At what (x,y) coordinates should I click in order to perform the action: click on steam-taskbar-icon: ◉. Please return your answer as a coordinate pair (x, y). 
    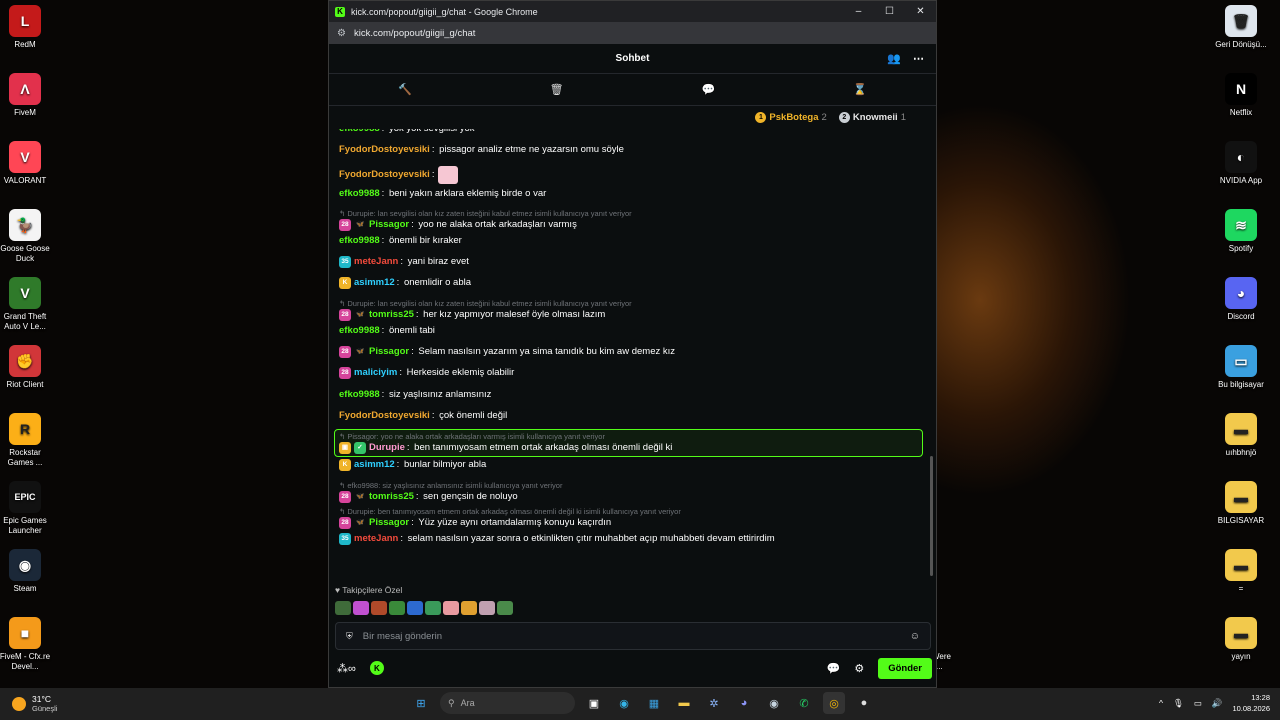
    Looking at the image, I should click on (774, 703).